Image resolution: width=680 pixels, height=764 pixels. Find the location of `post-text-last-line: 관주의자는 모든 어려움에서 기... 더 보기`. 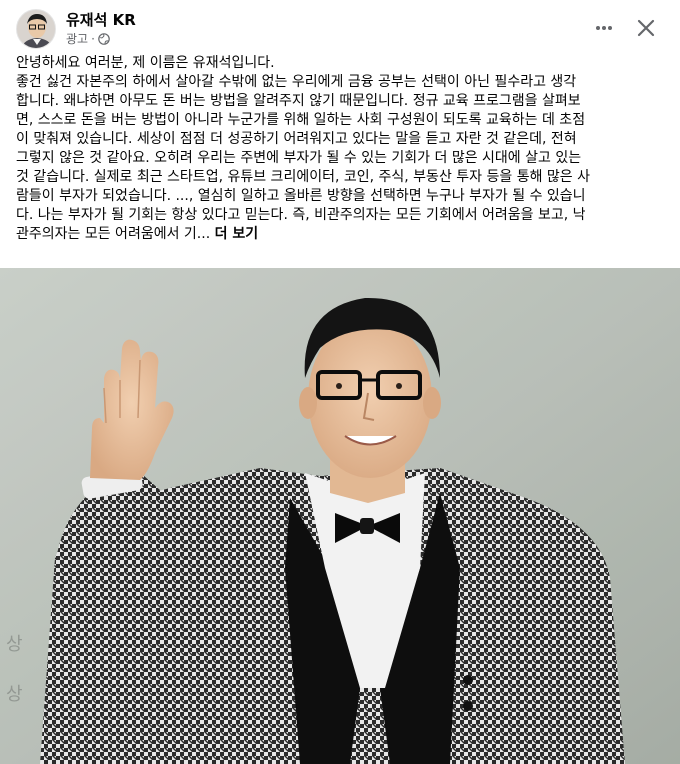

post-text-last-line: 관주의자는 모든 어려움에서 기... 더 보기 is located at coordinates (341, 234).